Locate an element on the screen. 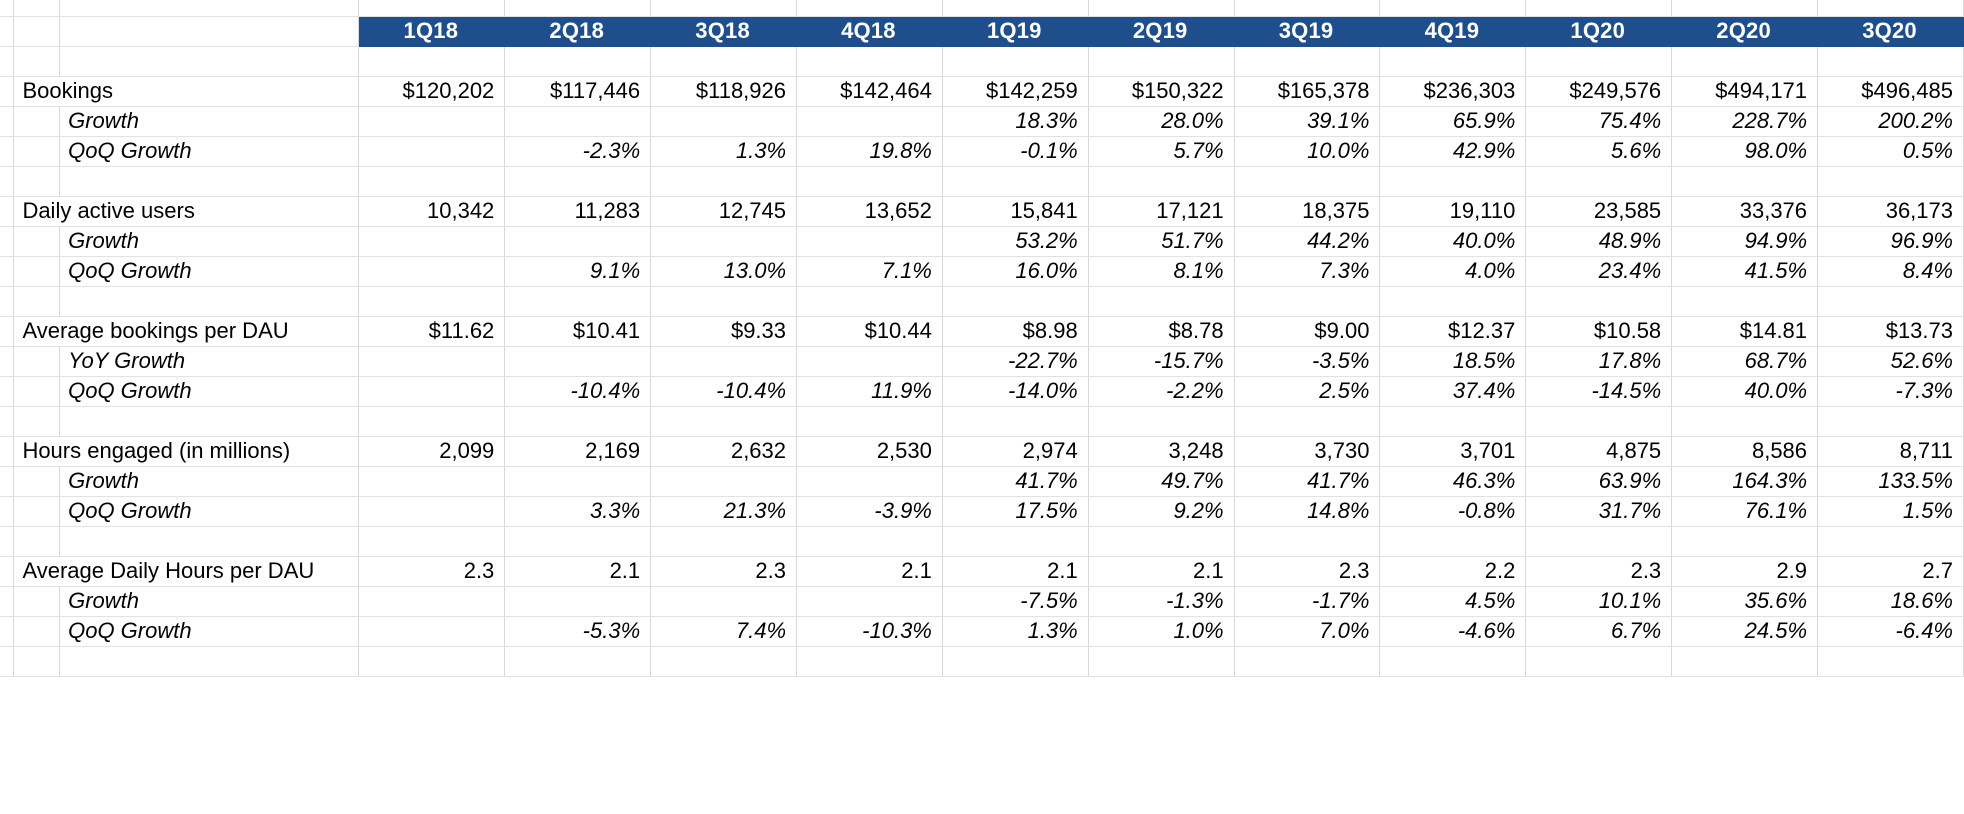 This screenshot has width=1964, height=814. cell-qoq-growth-1q19: 17.5% is located at coordinates (1015, 511).